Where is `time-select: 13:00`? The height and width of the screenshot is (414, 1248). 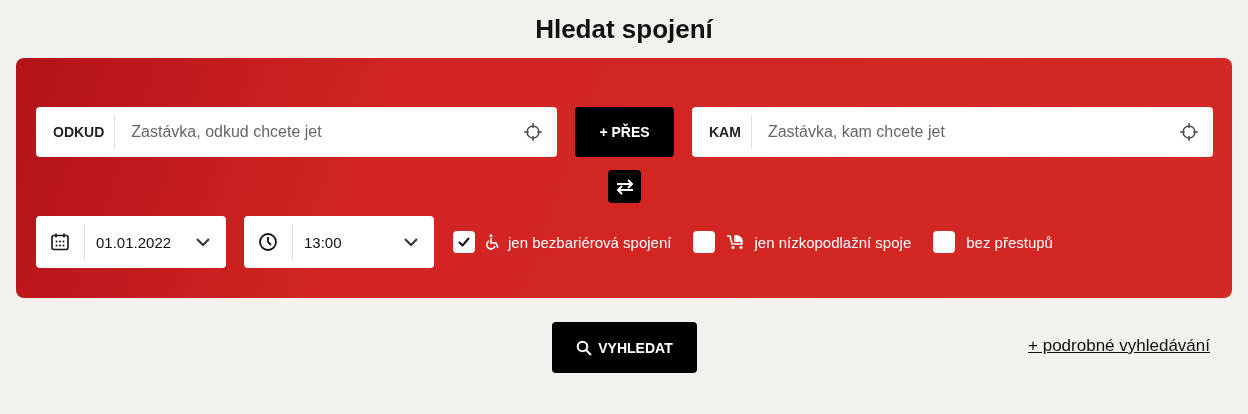
time-select: 13:00 is located at coordinates (339, 242).